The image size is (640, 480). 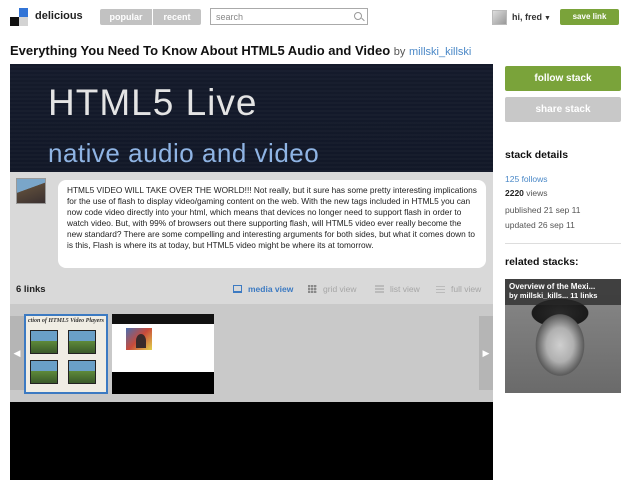 I want to click on user-menu: hi, fred ▼, so click(x=531, y=17).